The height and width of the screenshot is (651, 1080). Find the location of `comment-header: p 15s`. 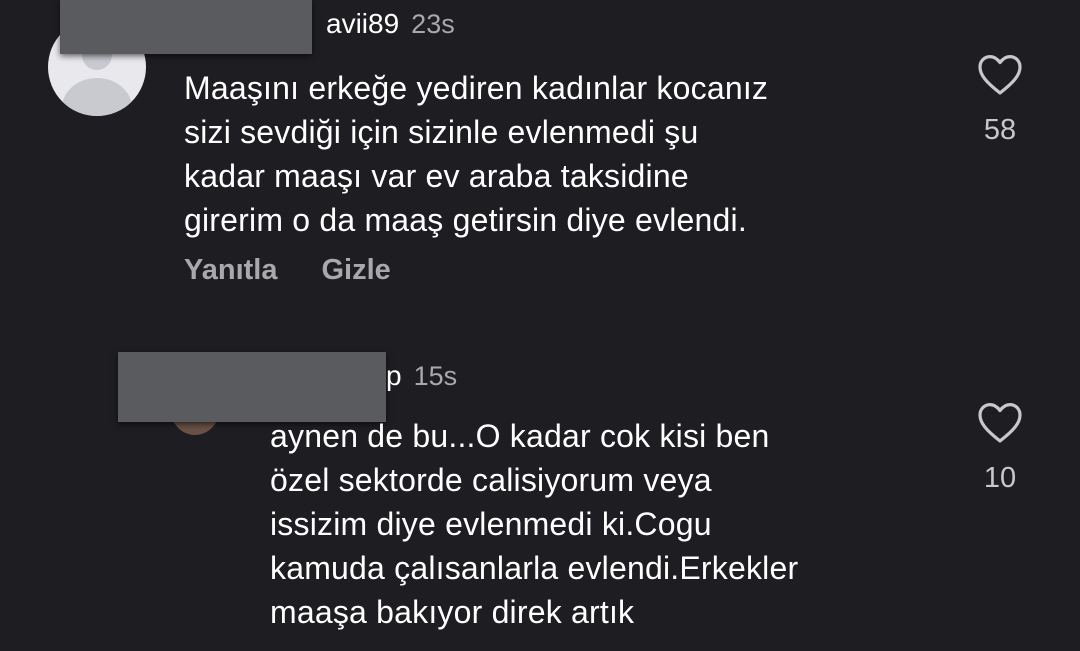

comment-header: p 15s is located at coordinates (421, 376).